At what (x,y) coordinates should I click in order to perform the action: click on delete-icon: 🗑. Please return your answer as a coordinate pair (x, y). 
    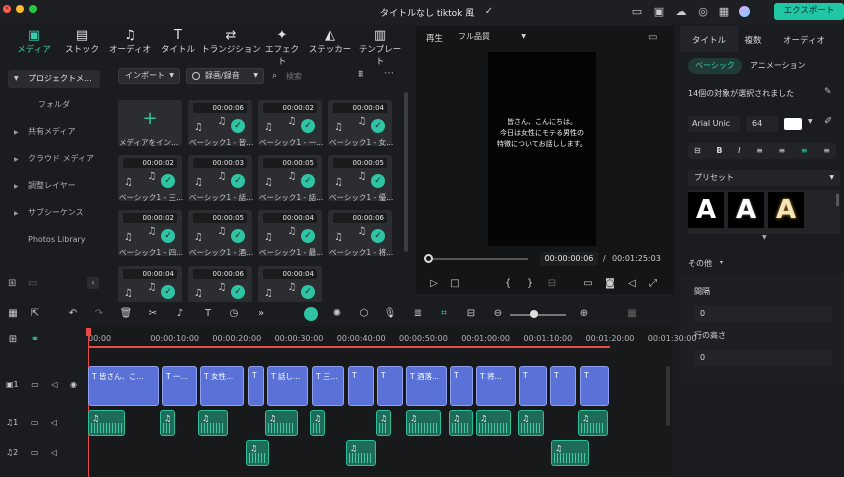
    Looking at the image, I should click on (126, 314).